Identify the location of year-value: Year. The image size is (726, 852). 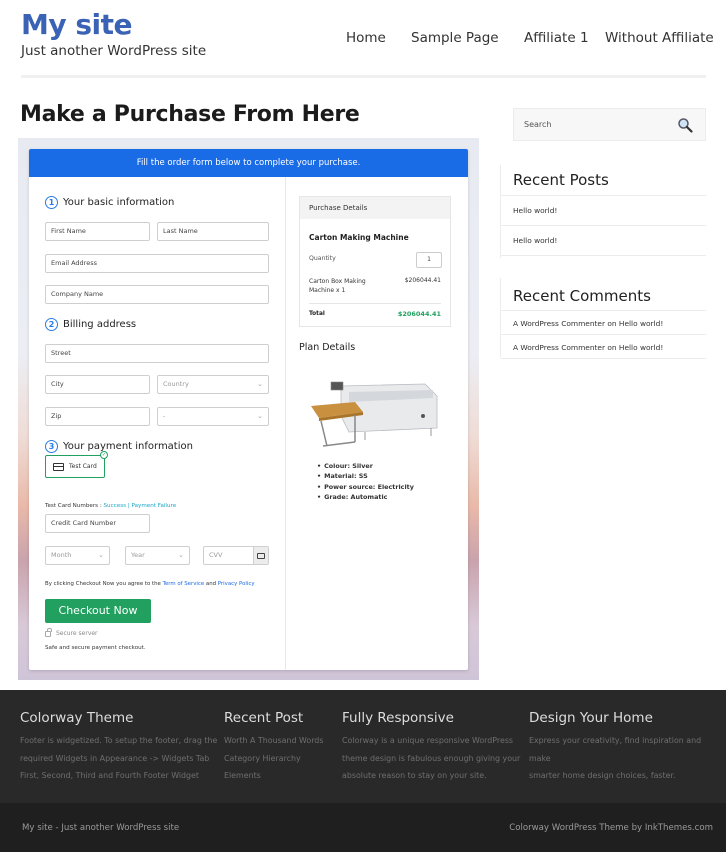
(138, 555).